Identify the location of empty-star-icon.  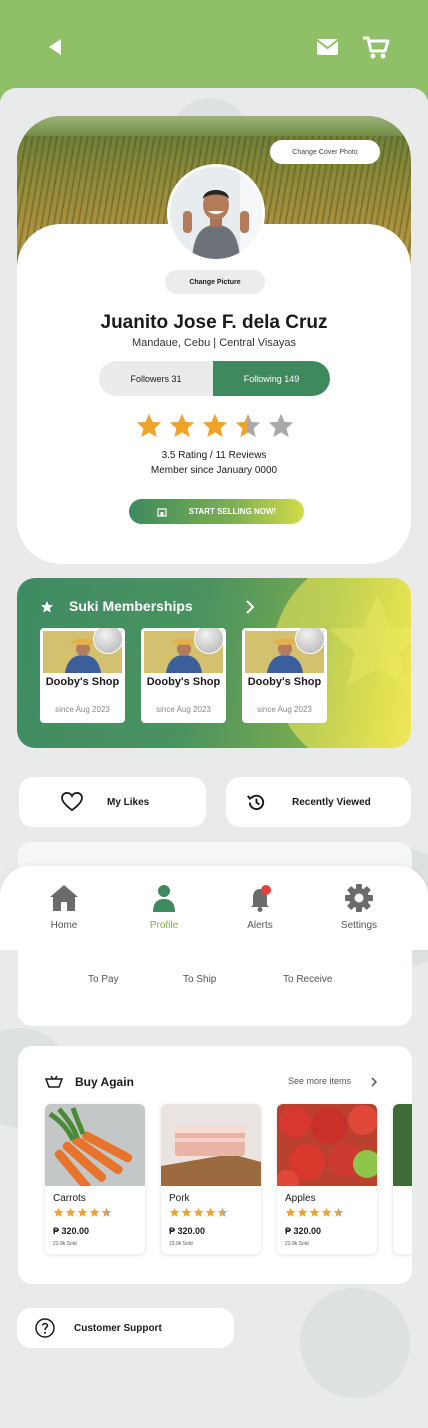
(281, 425).